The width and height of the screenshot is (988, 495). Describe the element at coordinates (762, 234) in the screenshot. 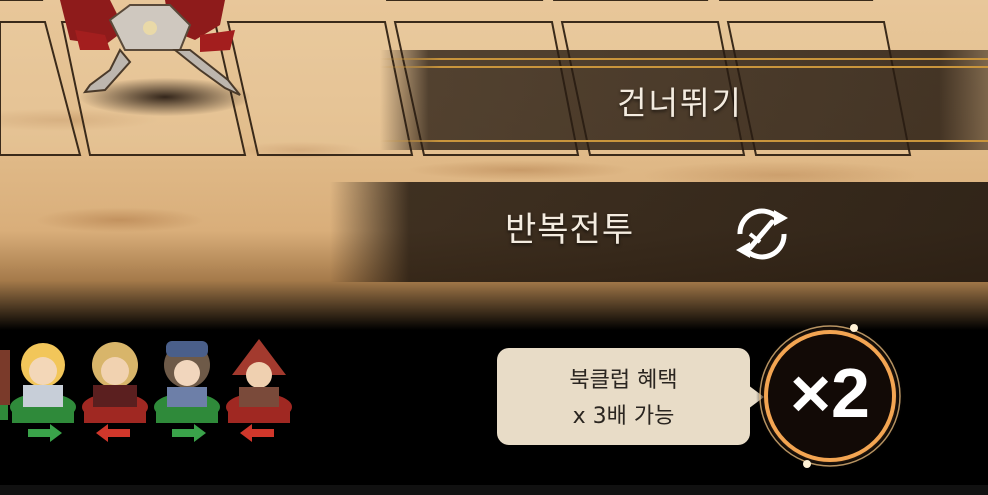

I see `repeat-sword-icon` at that location.